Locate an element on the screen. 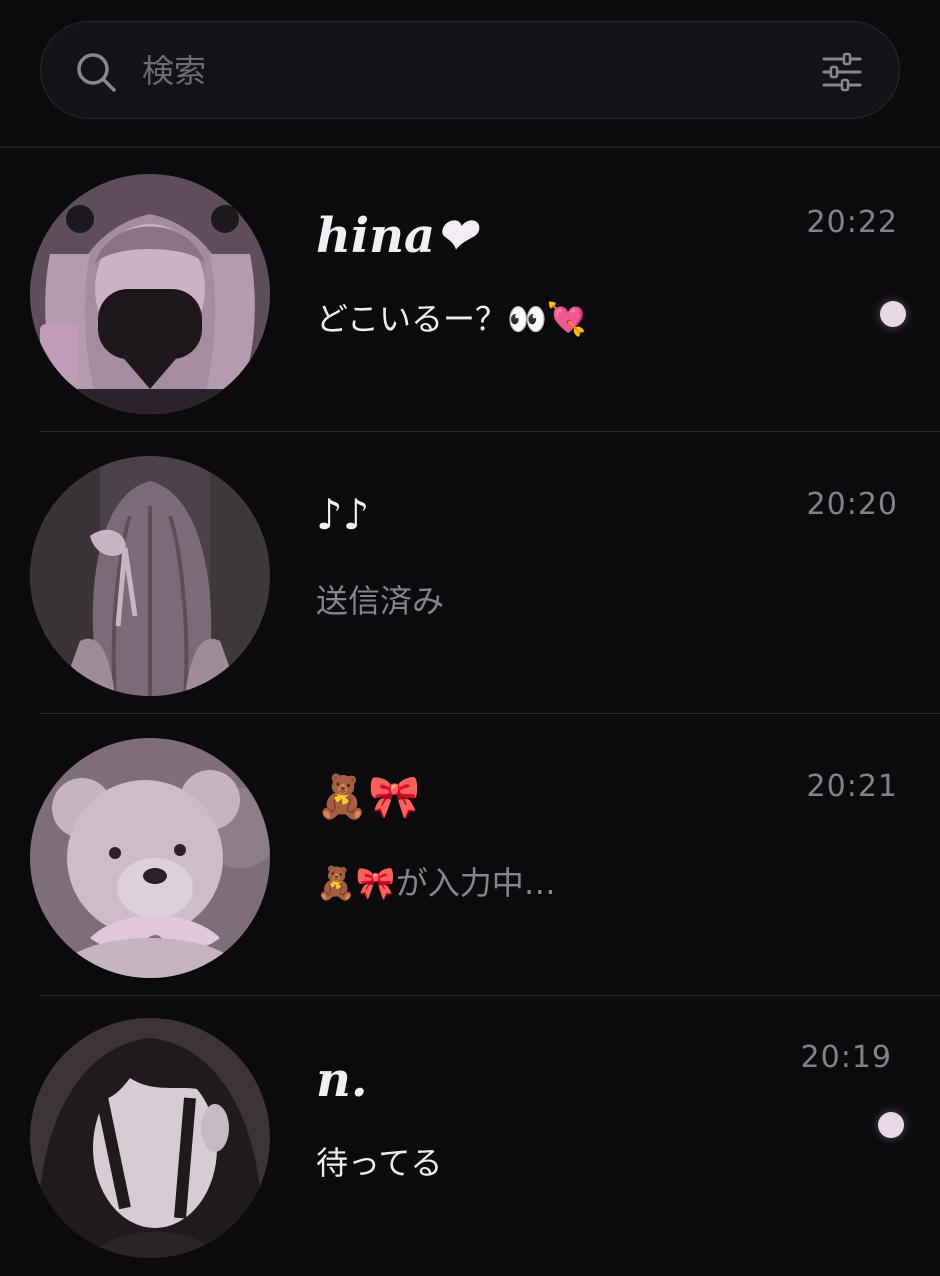 Image resolution: width=940 pixels, height=1276 pixels. header-divider is located at coordinates (470, 147).